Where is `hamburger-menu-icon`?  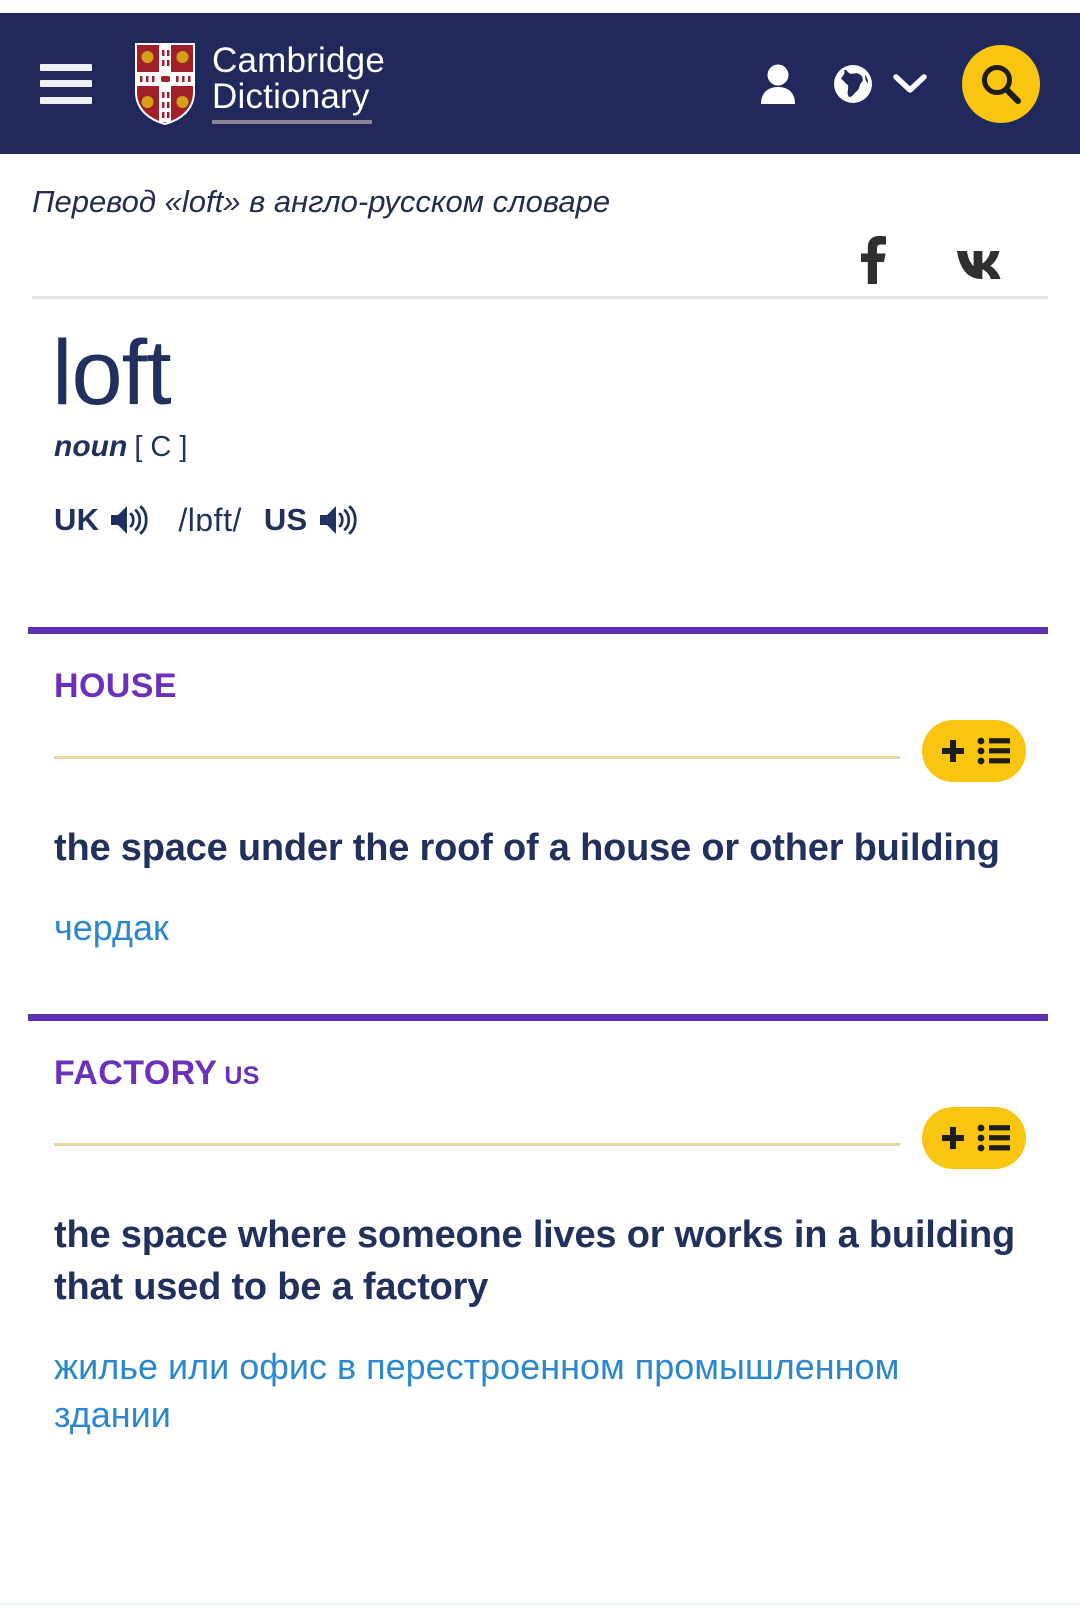 hamburger-menu-icon is located at coordinates (66, 83).